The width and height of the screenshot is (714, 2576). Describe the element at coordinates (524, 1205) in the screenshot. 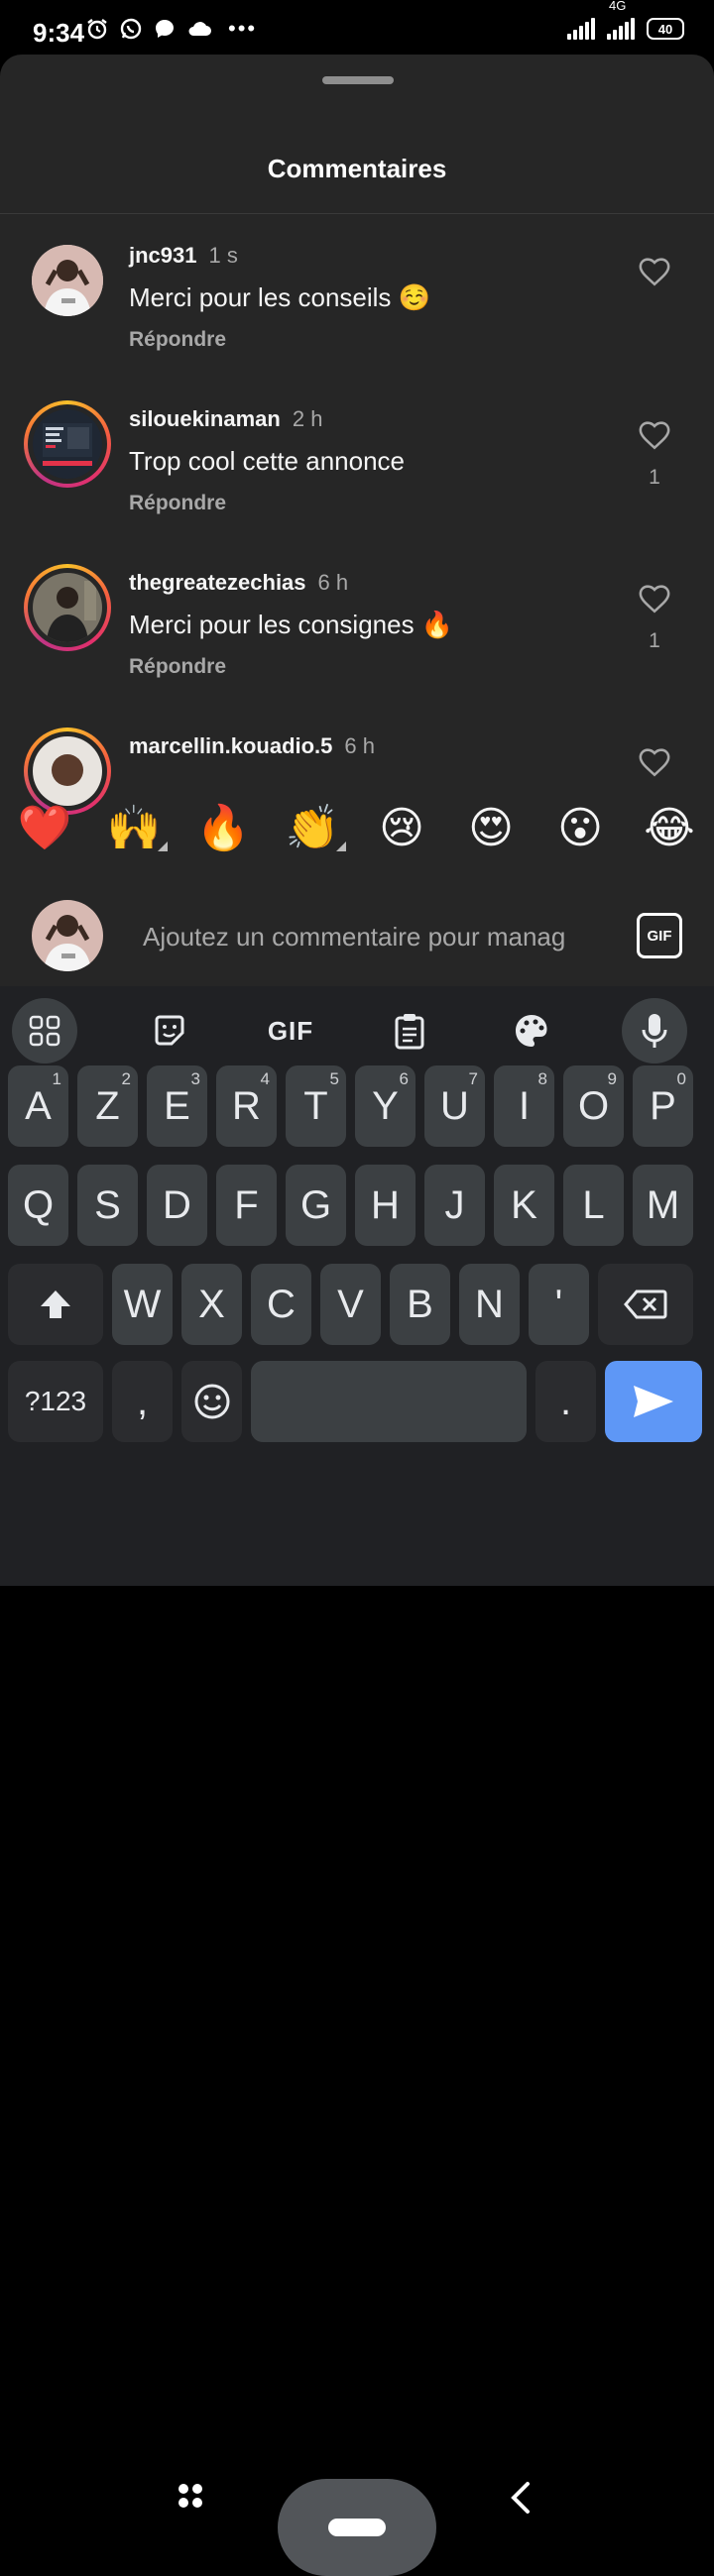

I see `key-k: K` at that location.